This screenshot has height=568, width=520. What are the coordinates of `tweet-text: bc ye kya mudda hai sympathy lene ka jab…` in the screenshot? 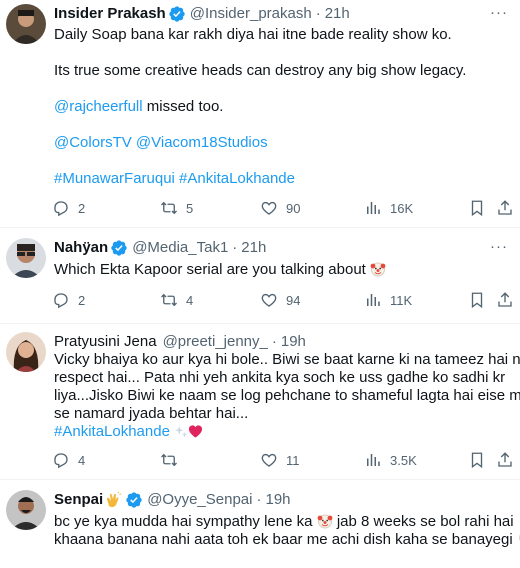 It's located at (287, 531).